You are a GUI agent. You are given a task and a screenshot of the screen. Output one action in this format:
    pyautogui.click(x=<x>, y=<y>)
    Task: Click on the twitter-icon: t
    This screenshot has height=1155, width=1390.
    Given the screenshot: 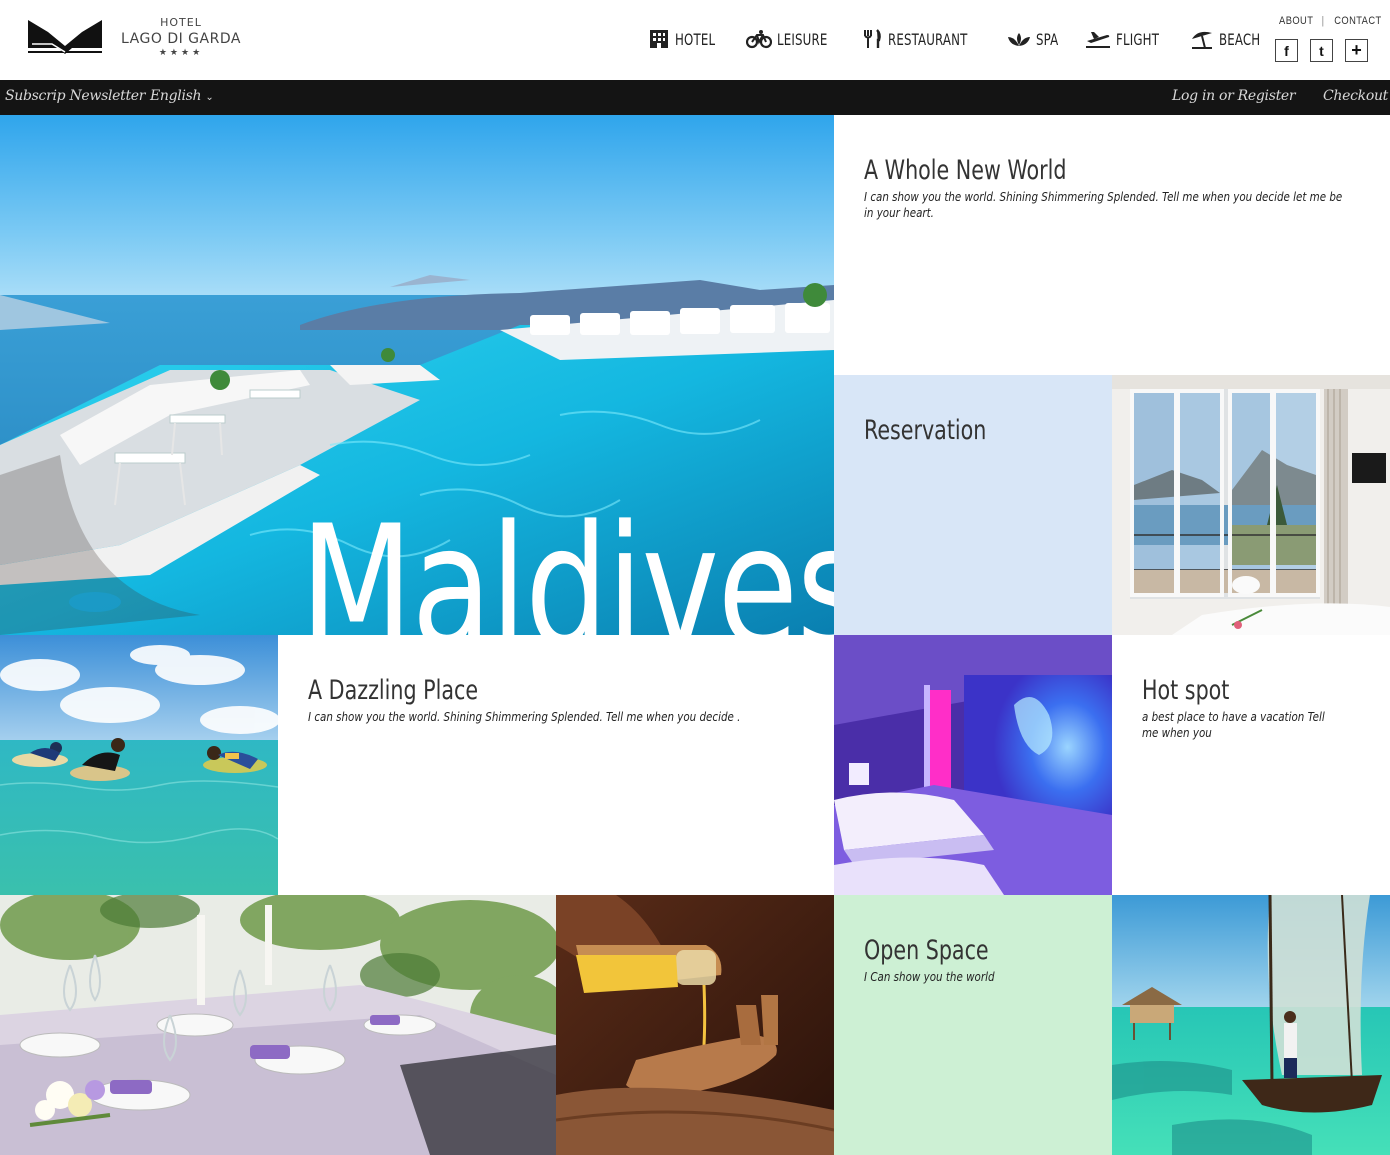 What is the action you would take?
    pyautogui.click(x=1321, y=50)
    